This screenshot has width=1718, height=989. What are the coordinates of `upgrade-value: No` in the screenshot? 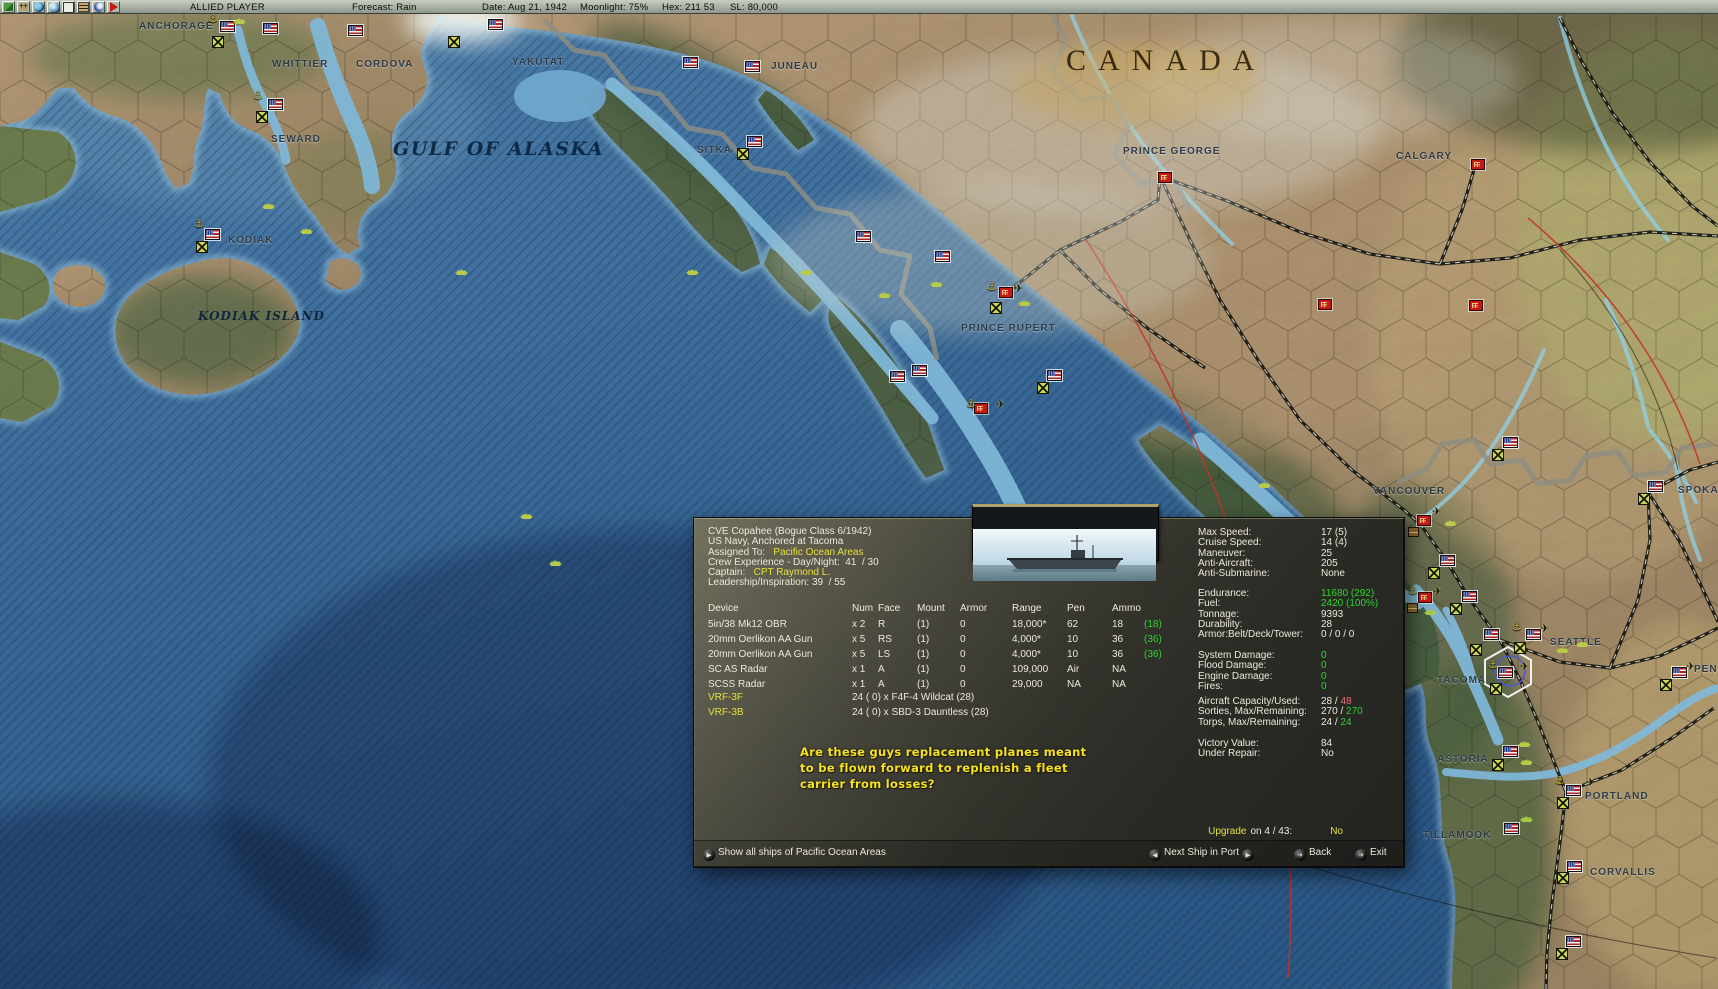 It's located at (1336, 831).